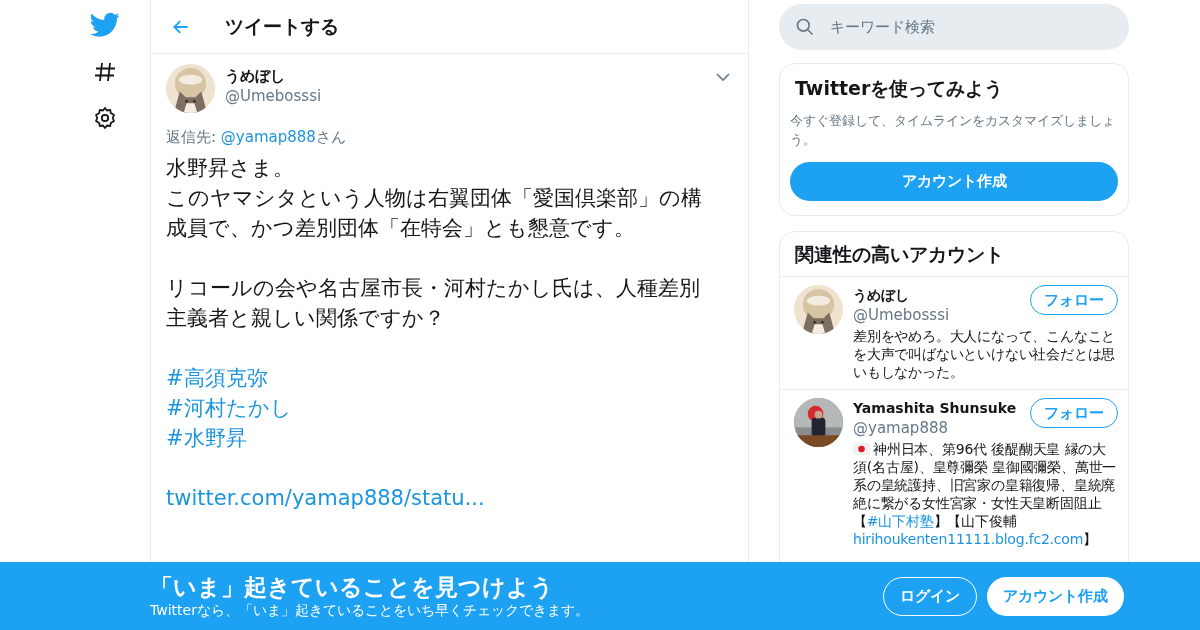 This screenshot has width=1200, height=630. I want to click on author-name: うめぼし, so click(273, 76).